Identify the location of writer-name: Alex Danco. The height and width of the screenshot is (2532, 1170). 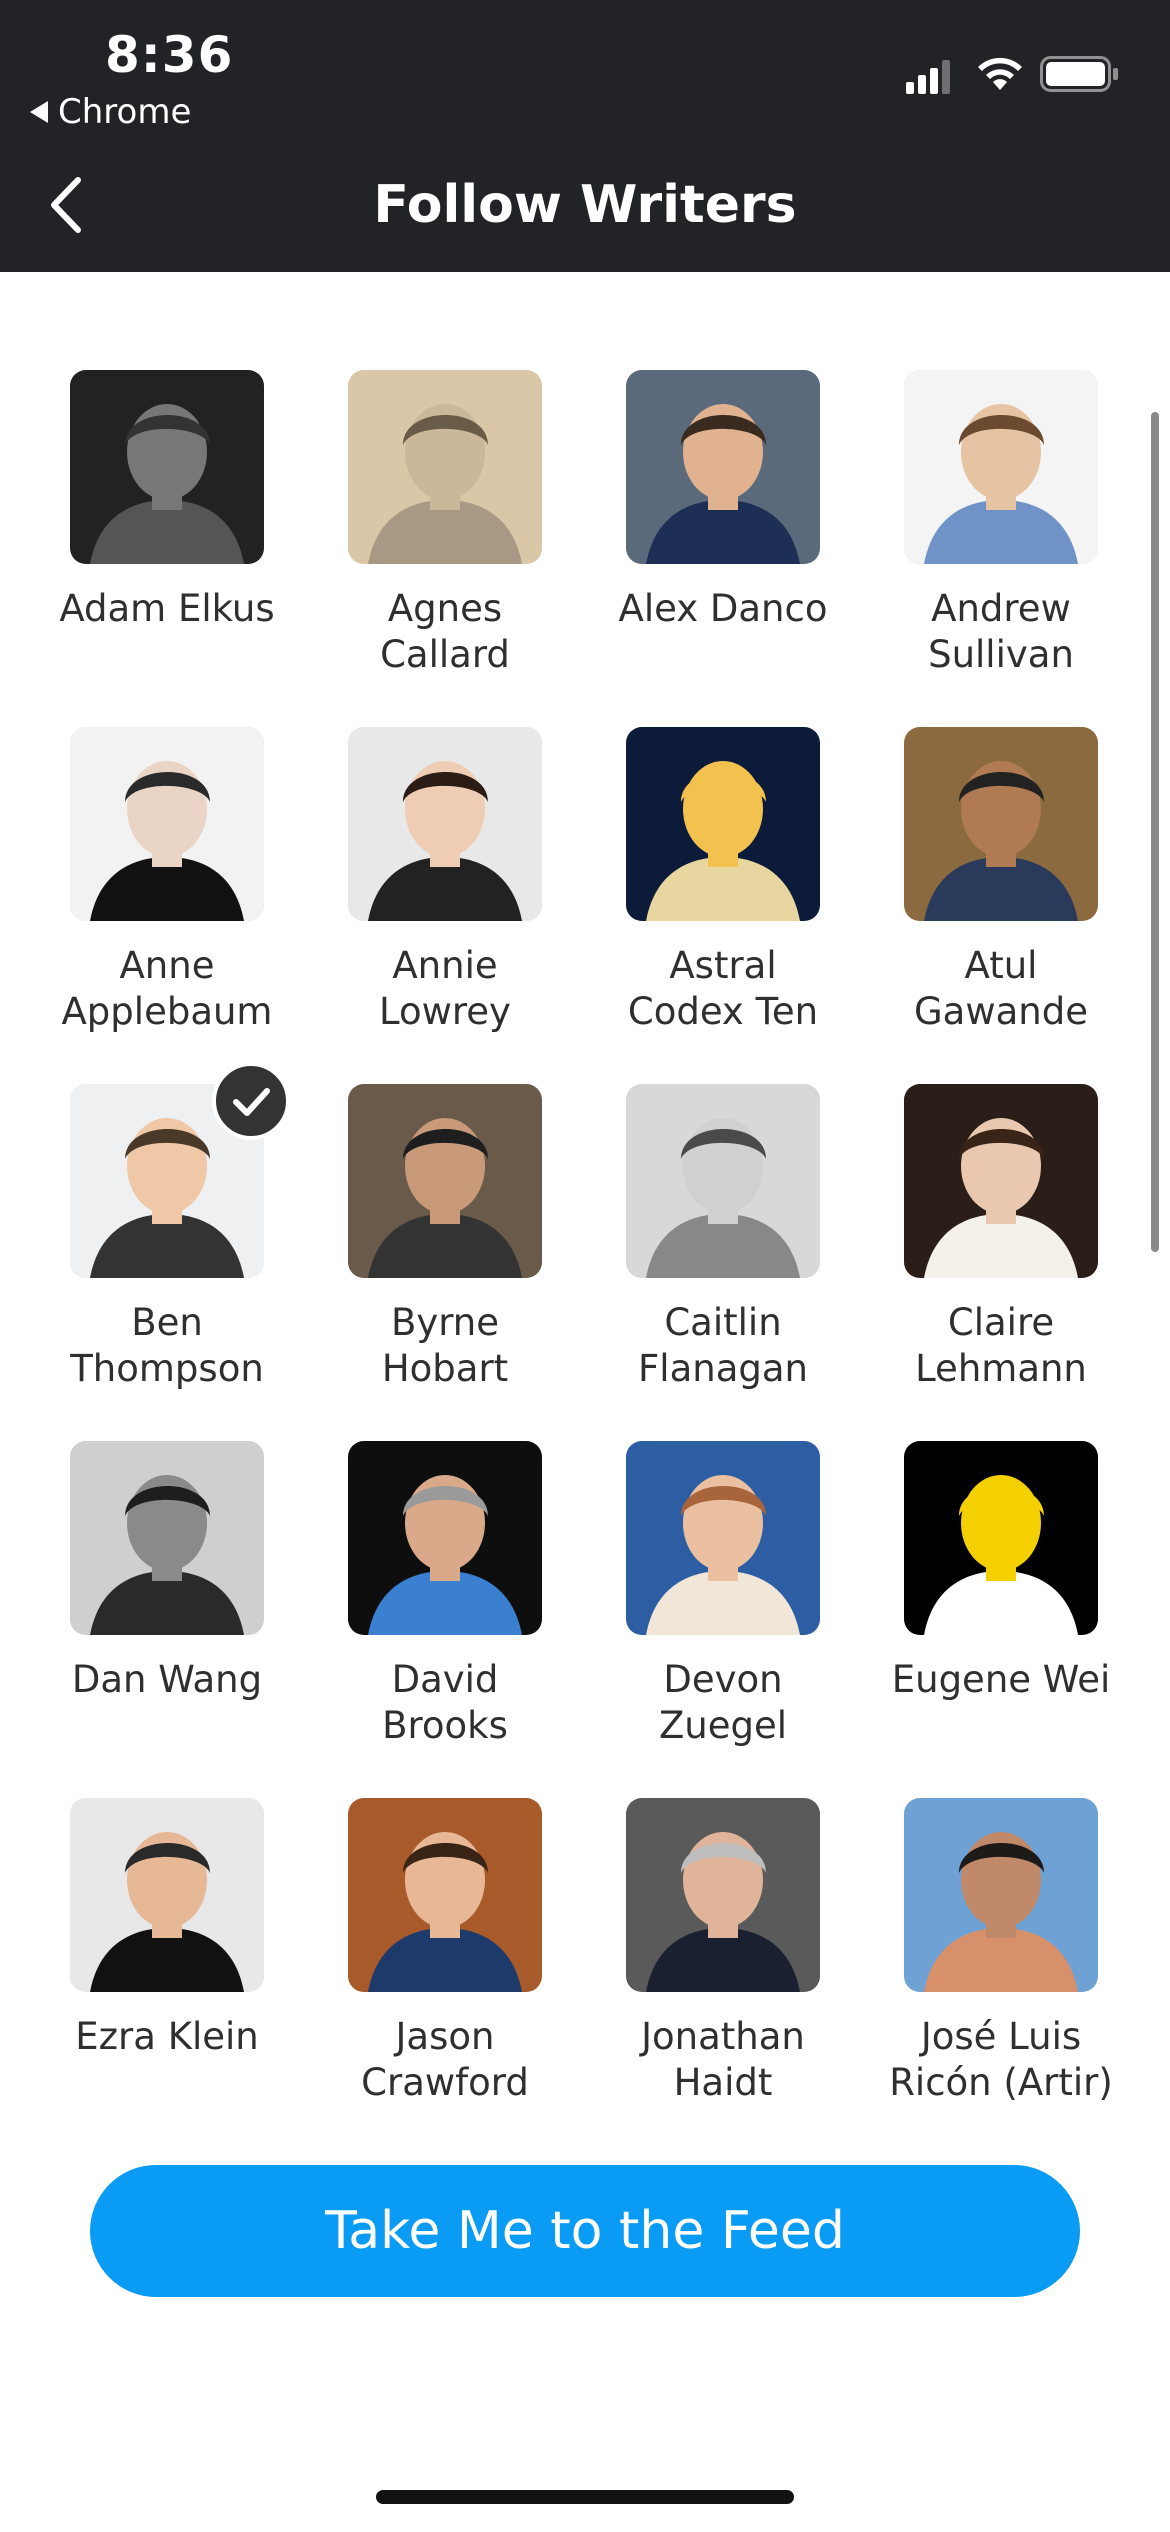
(723, 608).